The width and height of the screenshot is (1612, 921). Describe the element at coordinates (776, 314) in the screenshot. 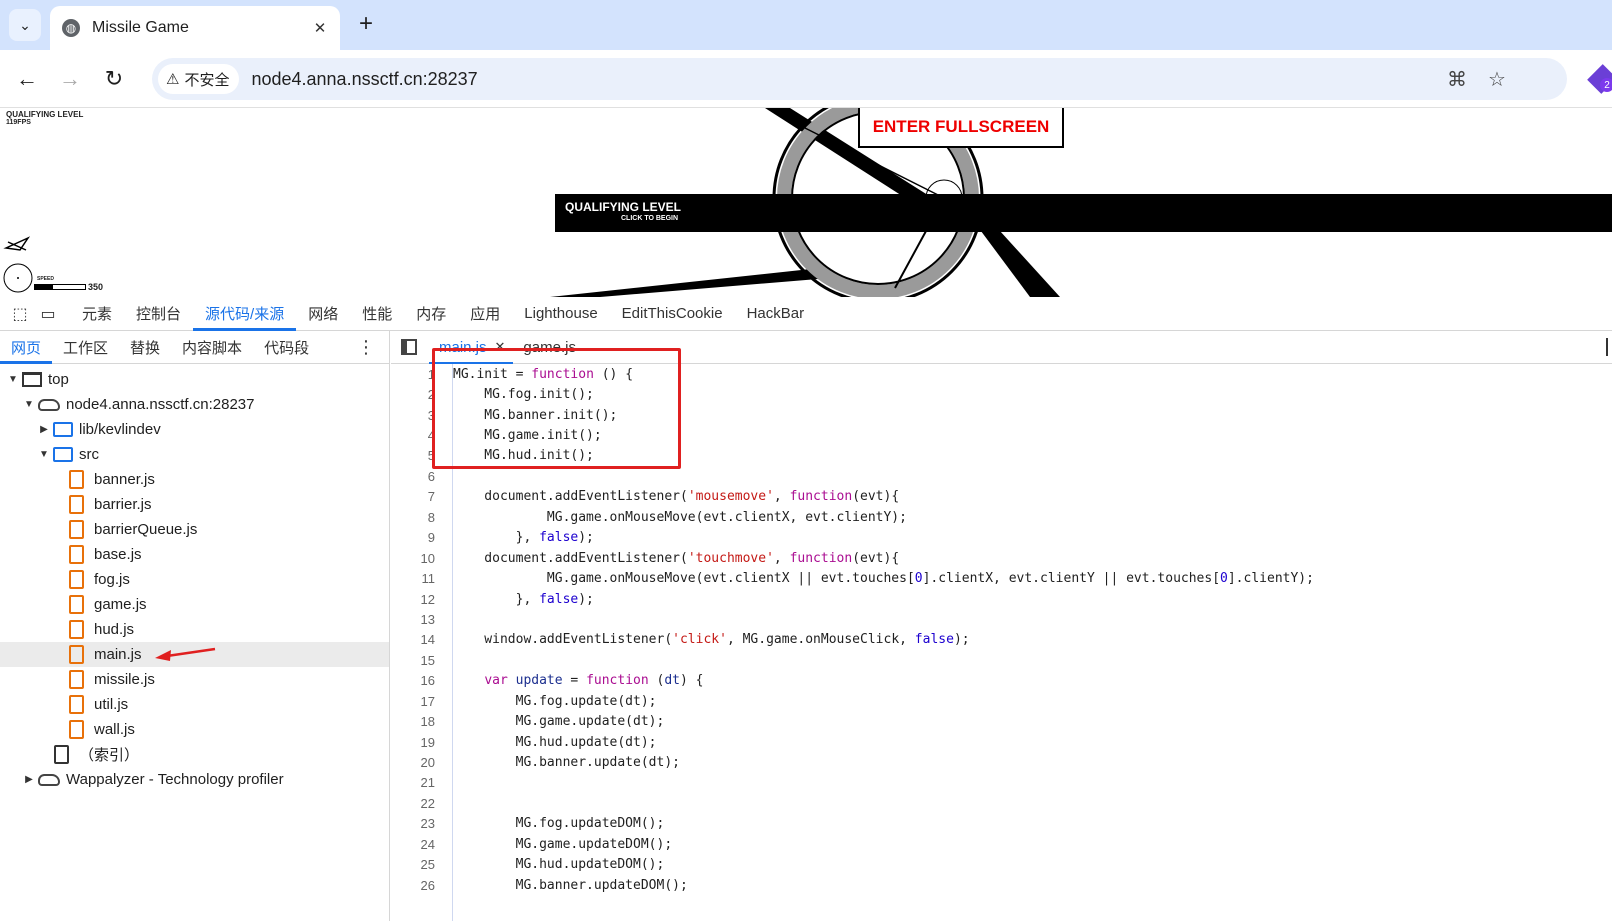

I see `devtools-tab: HackBar` at that location.